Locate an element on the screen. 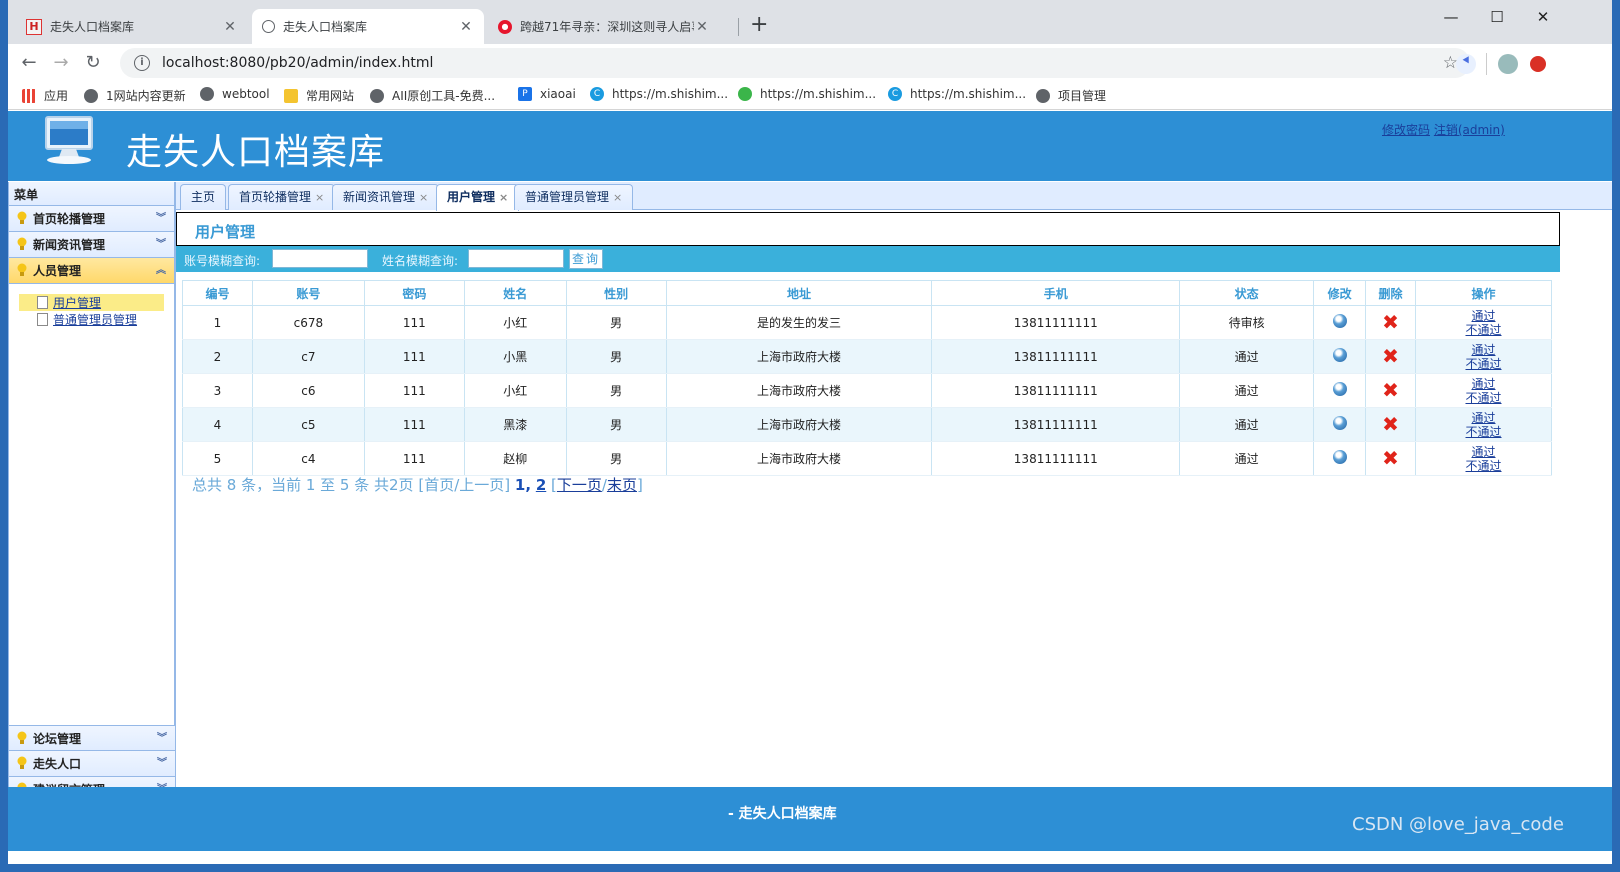 The image size is (1620, 872). search-button: 查询 is located at coordinates (586, 259).